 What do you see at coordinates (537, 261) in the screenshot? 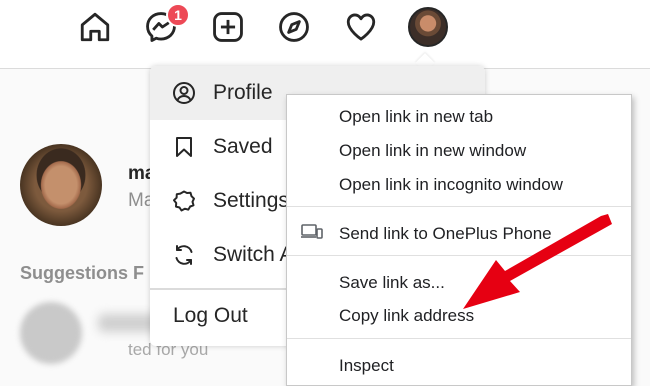
I see `annotation-arrow` at bounding box center [537, 261].